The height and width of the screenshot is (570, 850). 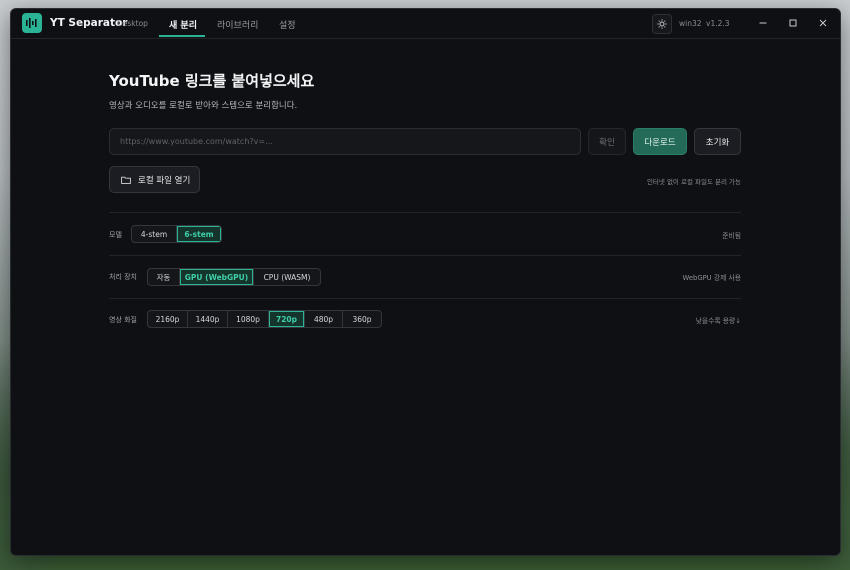 What do you see at coordinates (345, 141) in the screenshot?
I see `youtube-url-input` at bounding box center [345, 141].